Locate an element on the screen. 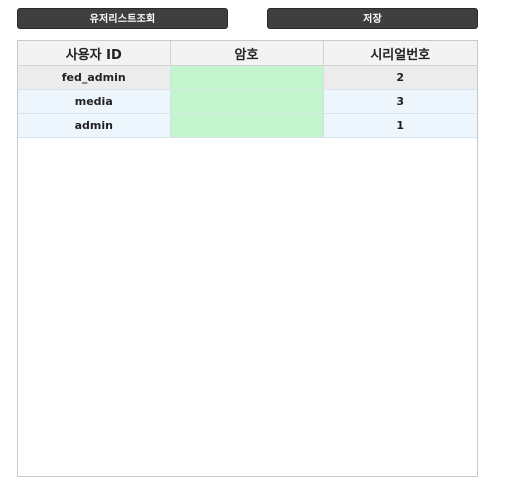 This screenshot has width=518, height=488. column-header-password: 암호 is located at coordinates (247, 53).